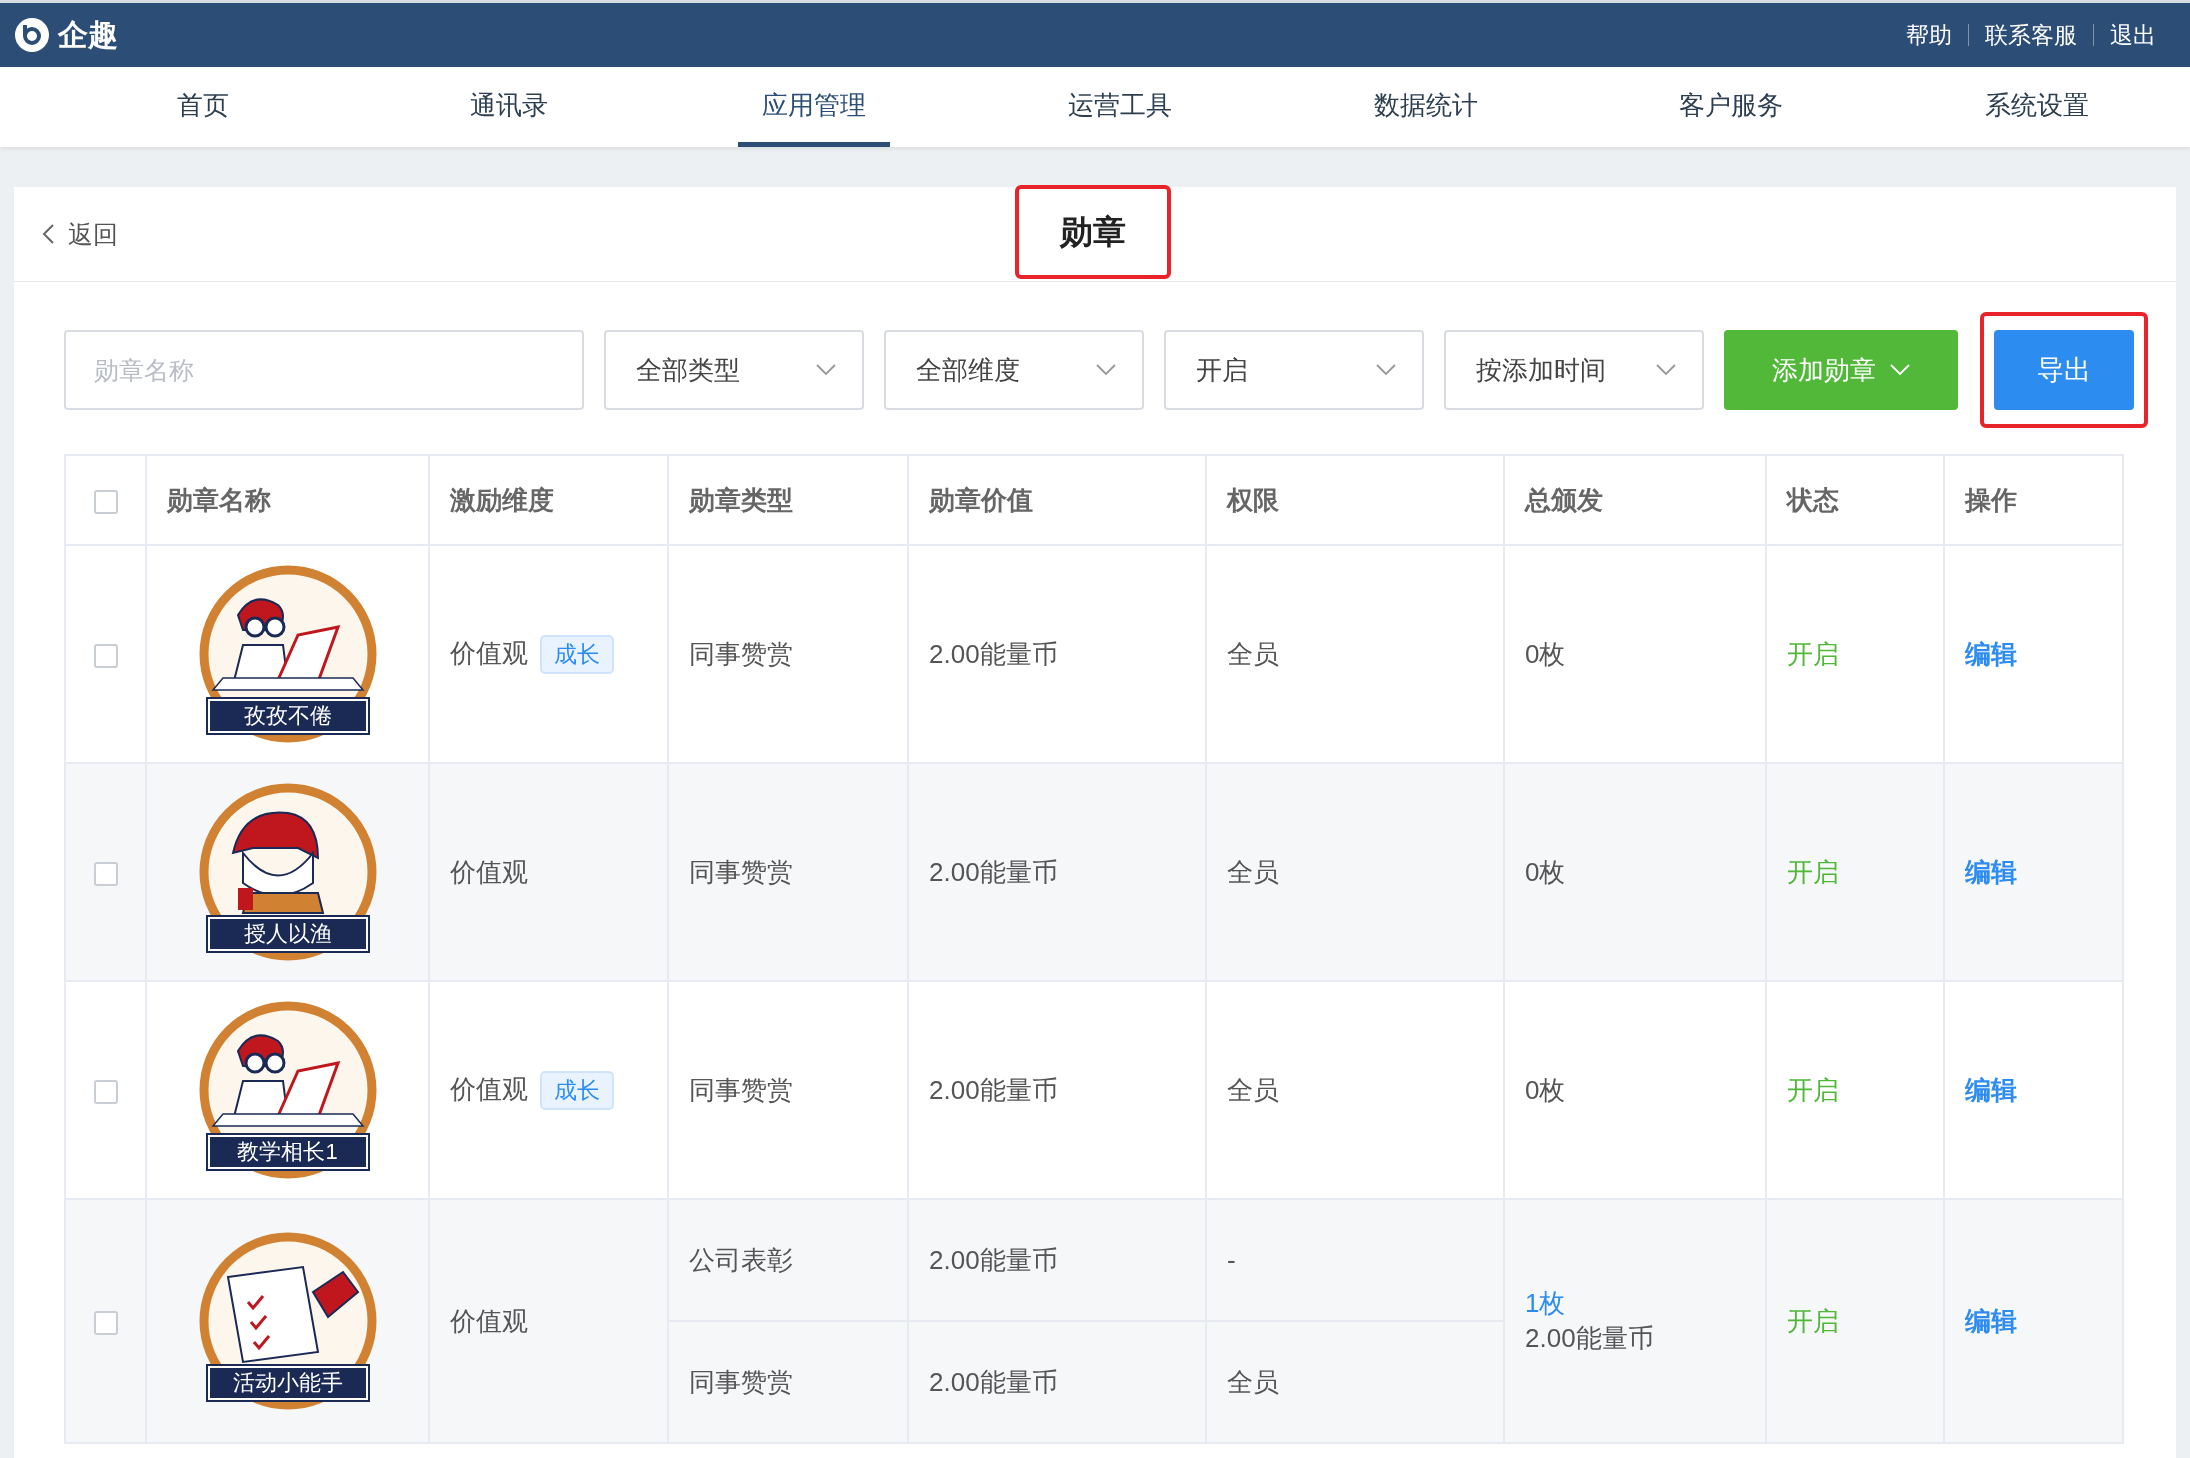 This screenshot has width=2190, height=1458. Describe the element at coordinates (814, 107) in the screenshot. I see `nav-tab: 应用管理` at that location.